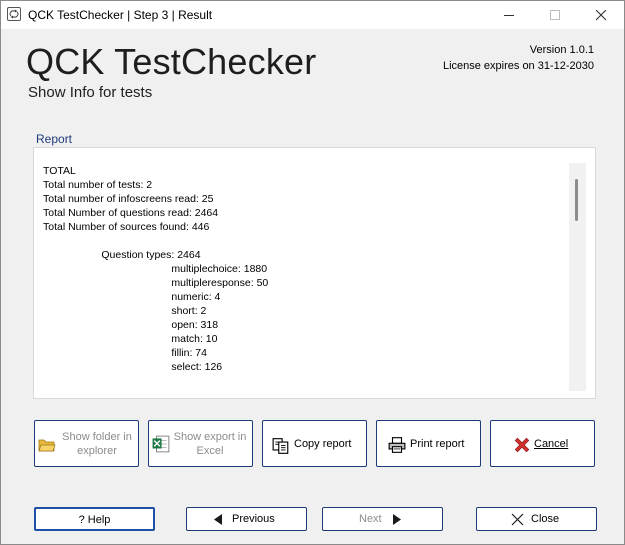  I want to click on folder-icon, so click(47, 445).